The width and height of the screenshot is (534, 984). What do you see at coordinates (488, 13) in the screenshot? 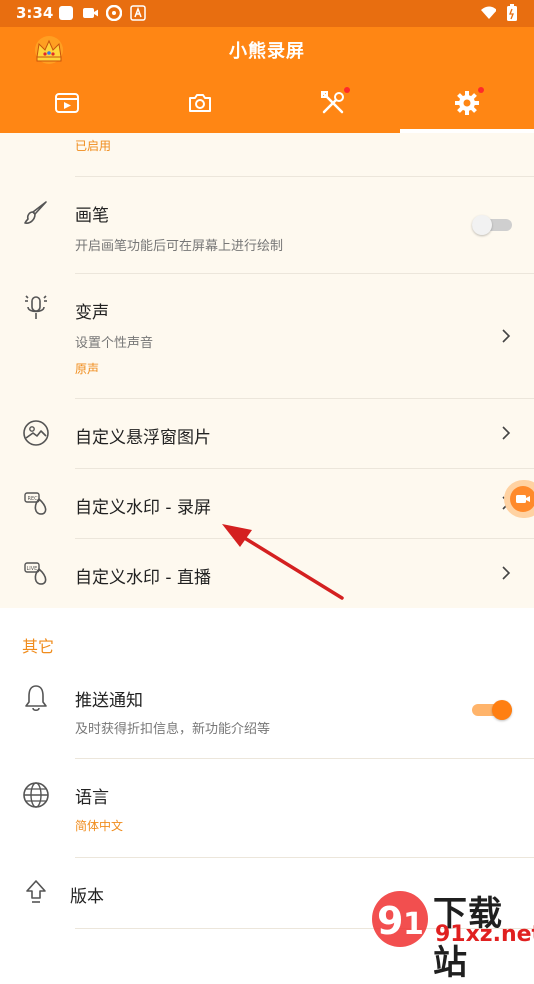
I see `wifi-icon` at bounding box center [488, 13].